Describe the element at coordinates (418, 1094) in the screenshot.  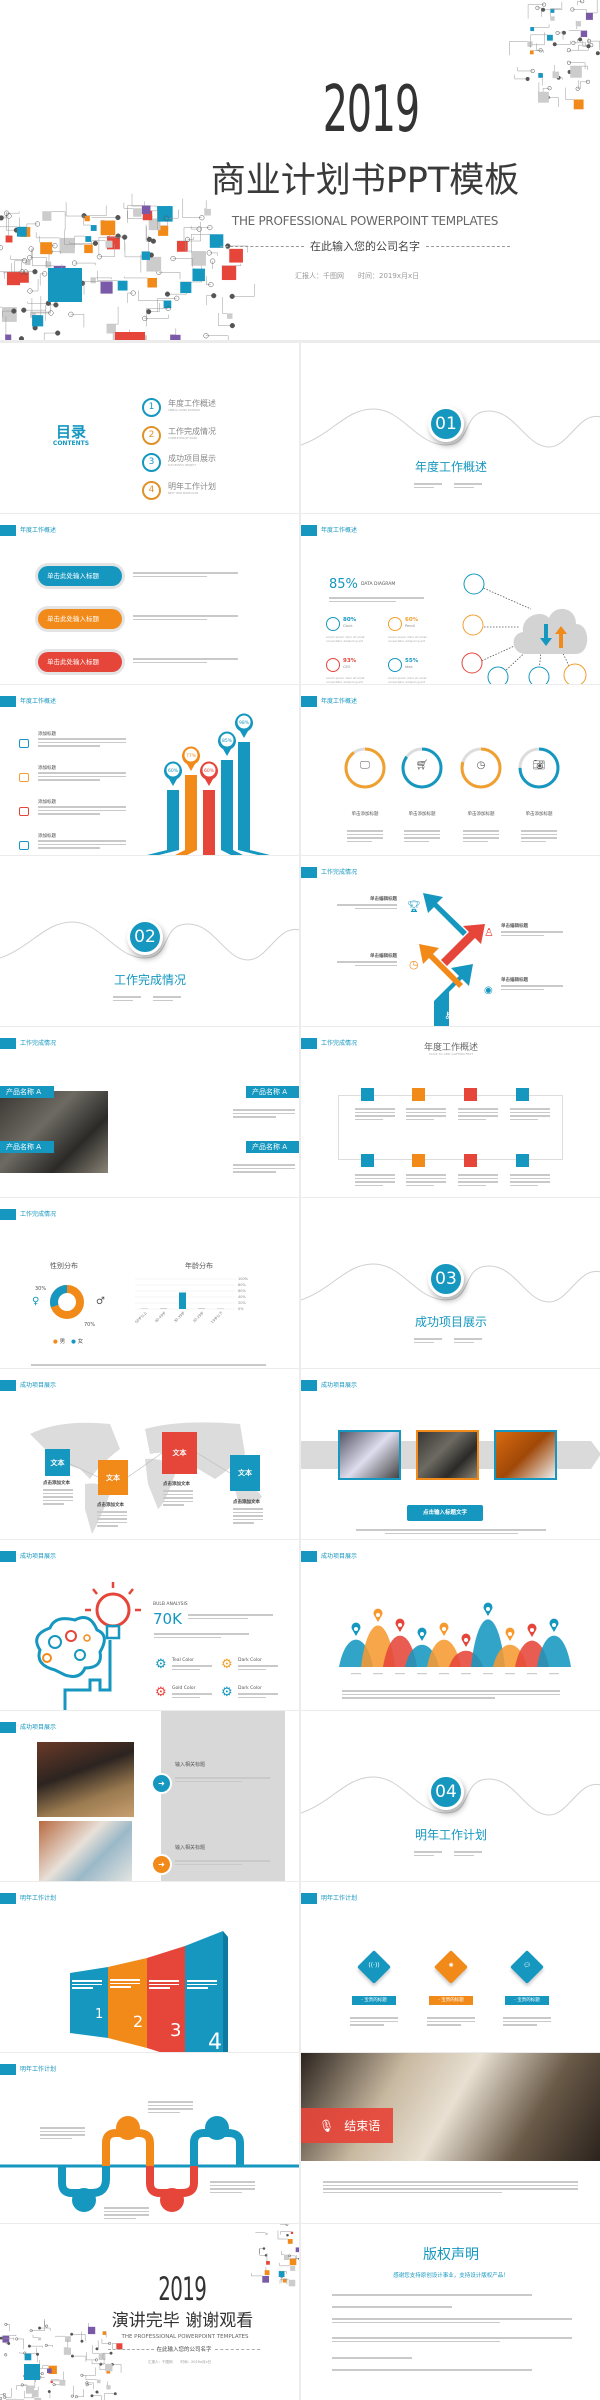
I see `clipboard-icon` at that location.